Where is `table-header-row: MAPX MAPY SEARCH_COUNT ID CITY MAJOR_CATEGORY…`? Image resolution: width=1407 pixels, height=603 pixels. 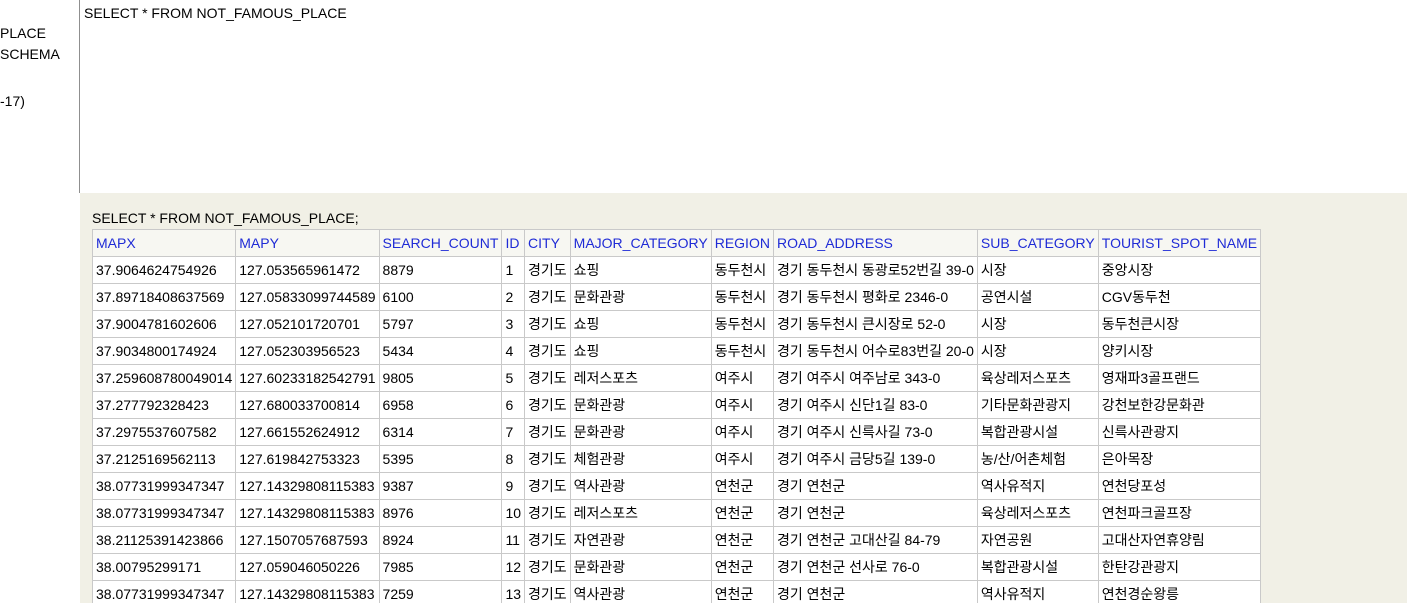
table-header-row: MAPX MAPY SEARCH_COUNT ID CITY MAJOR_CATEGORY… is located at coordinates (676, 243).